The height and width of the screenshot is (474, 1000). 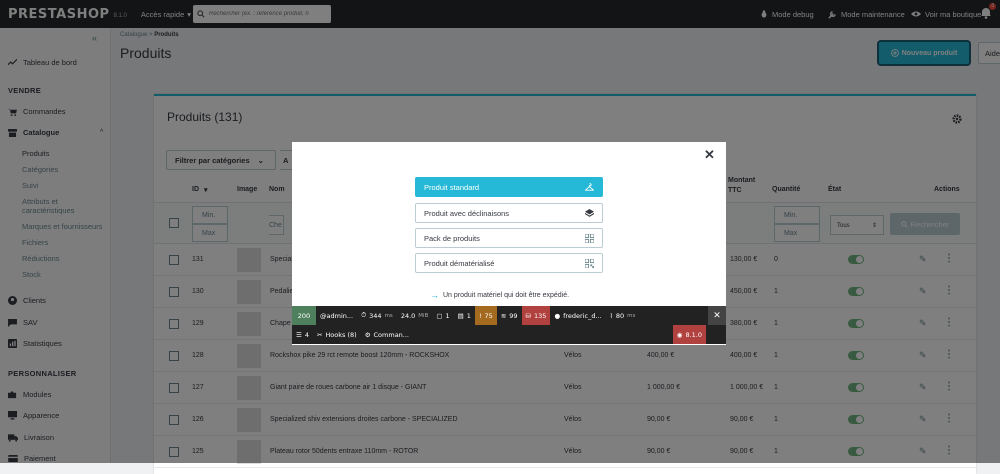 I want to click on events-info: ☰ 4, so click(x=302, y=334).